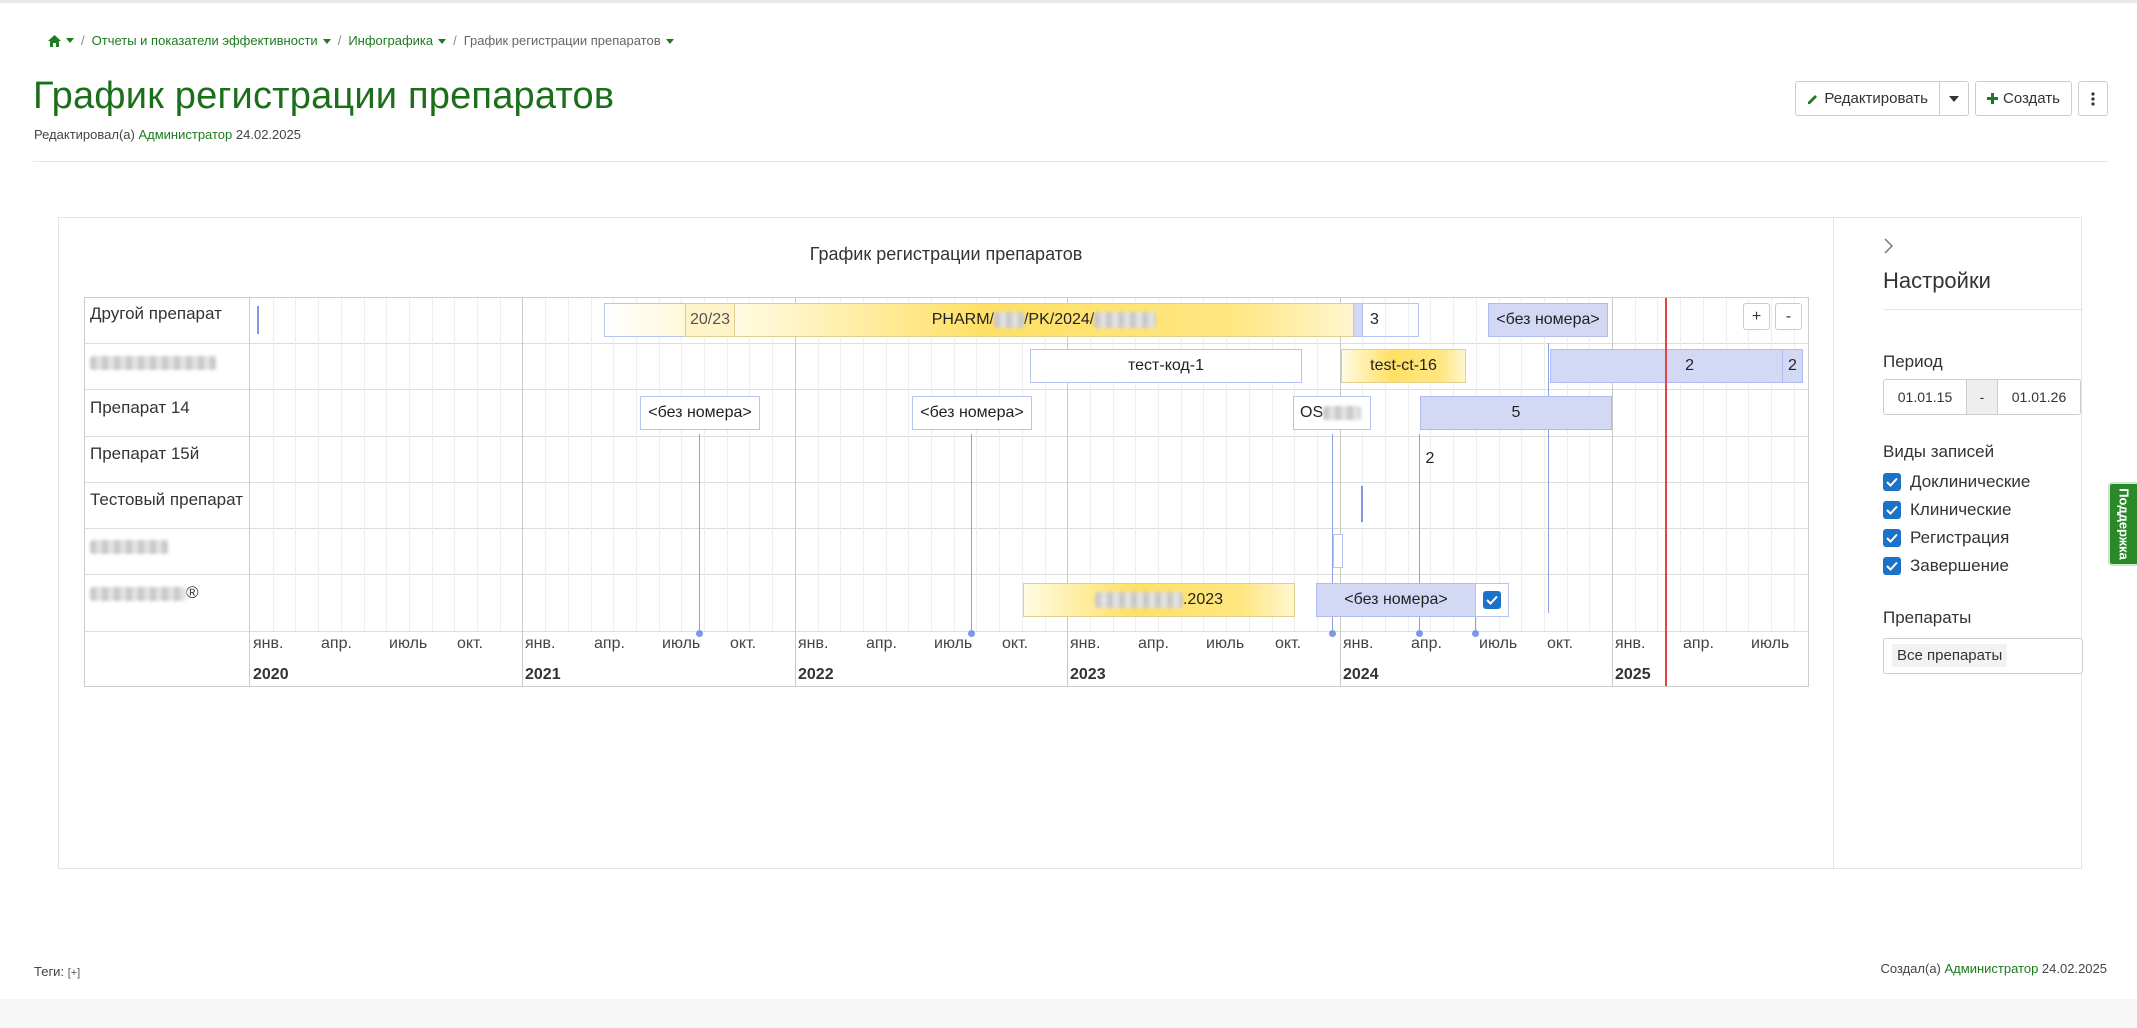  I want to click on checkbox-label: Регистрация, so click(1960, 537).